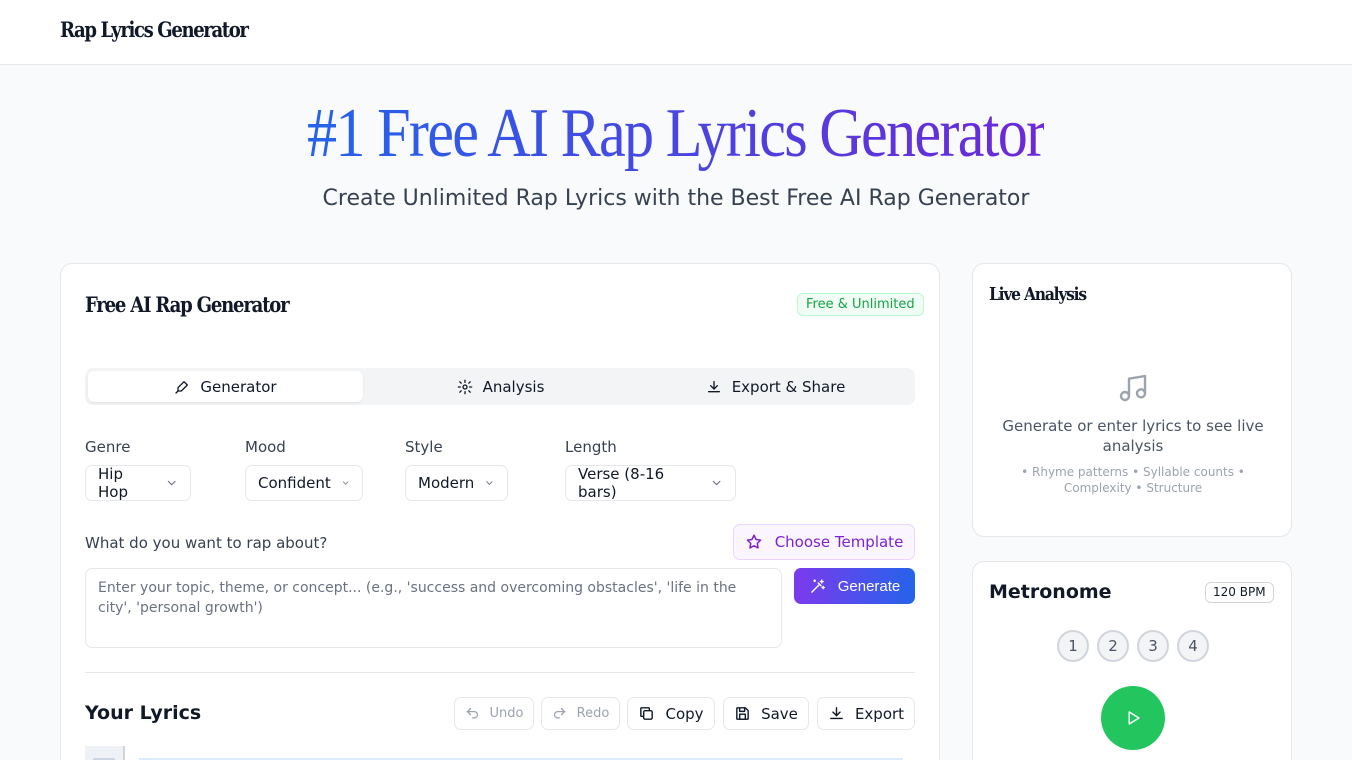 The width and height of the screenshot is (1352, 760). I want to click on metronome-play-button, so click(1133, 718).